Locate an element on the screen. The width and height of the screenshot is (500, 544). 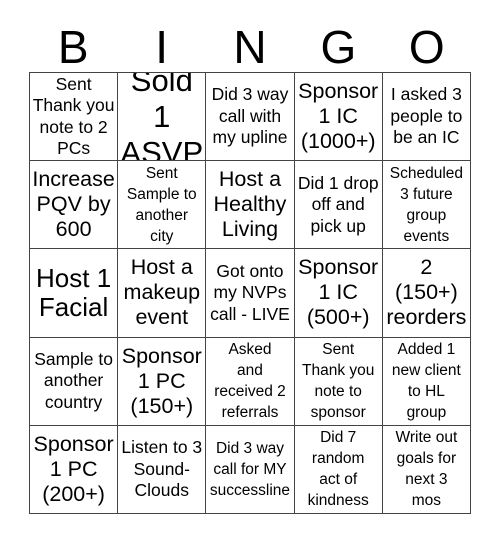
bingo-cell-text: Added 1 new client to HL group is located at coordinates (426, 381).